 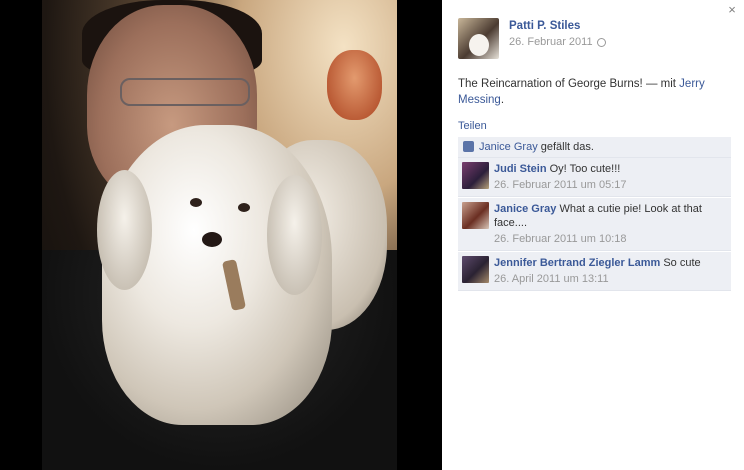 What do you see at coordinates (585, 169) in the screenshot?
I see `comment-text: Oy! Too cute!!!` at bounding box center [585, 169].